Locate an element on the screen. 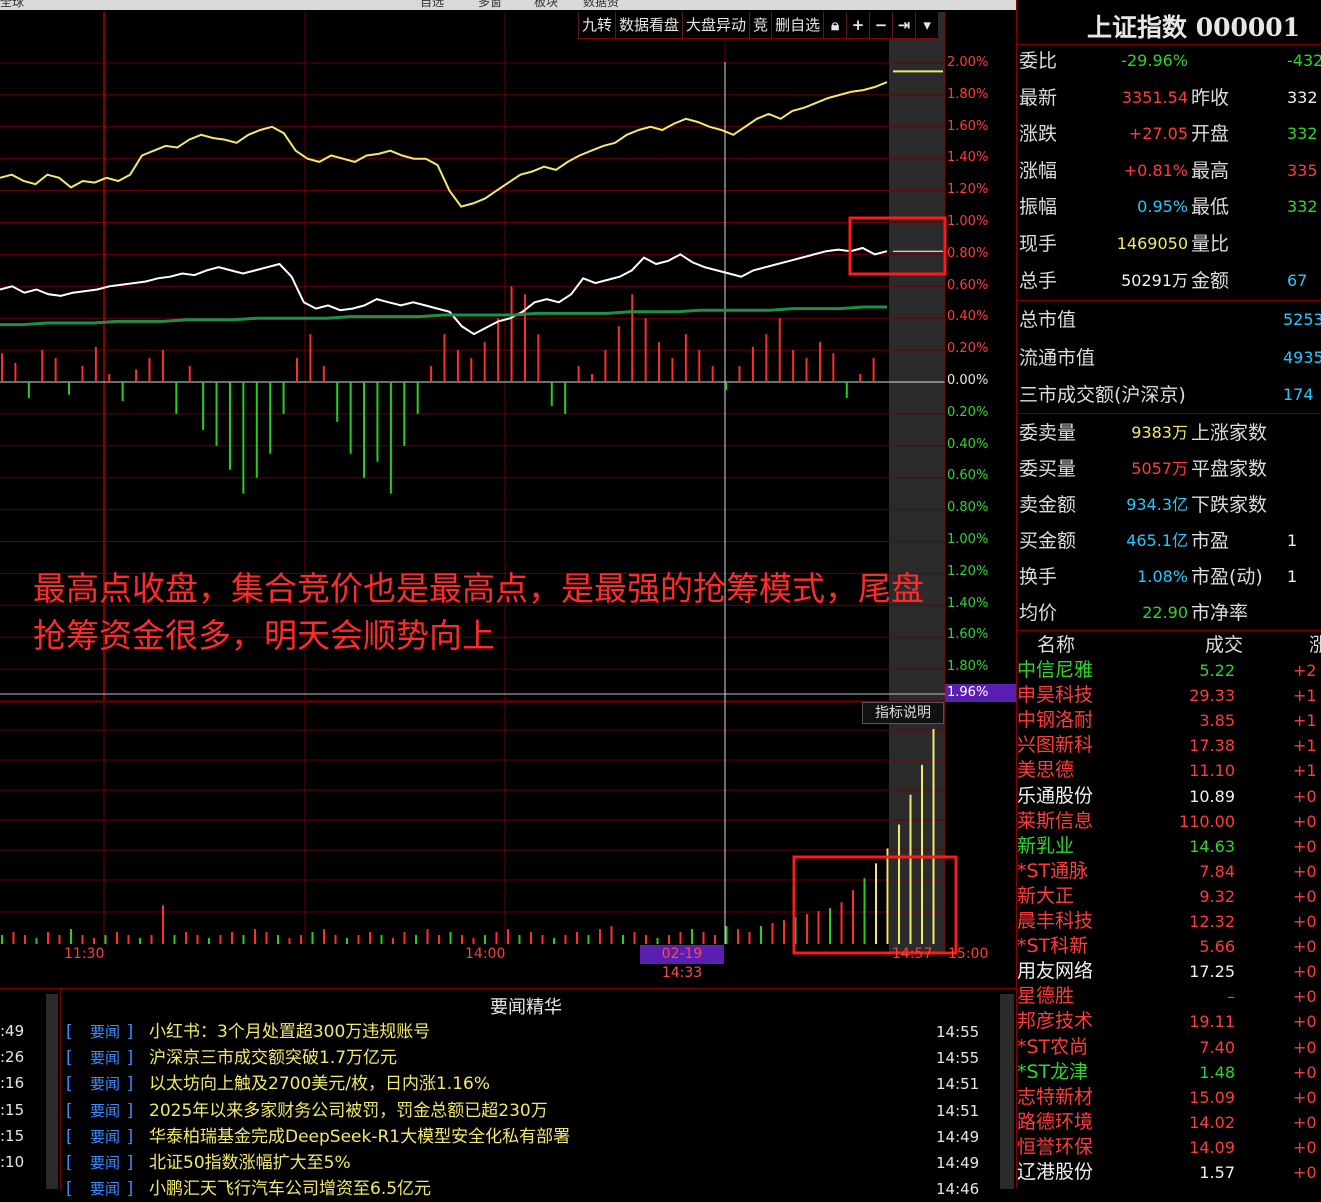 The height and width of the screenshot is (1202, 1321). list-item: 恒誉环保 14.09 +0 is located at coordinates (1169, 1147).